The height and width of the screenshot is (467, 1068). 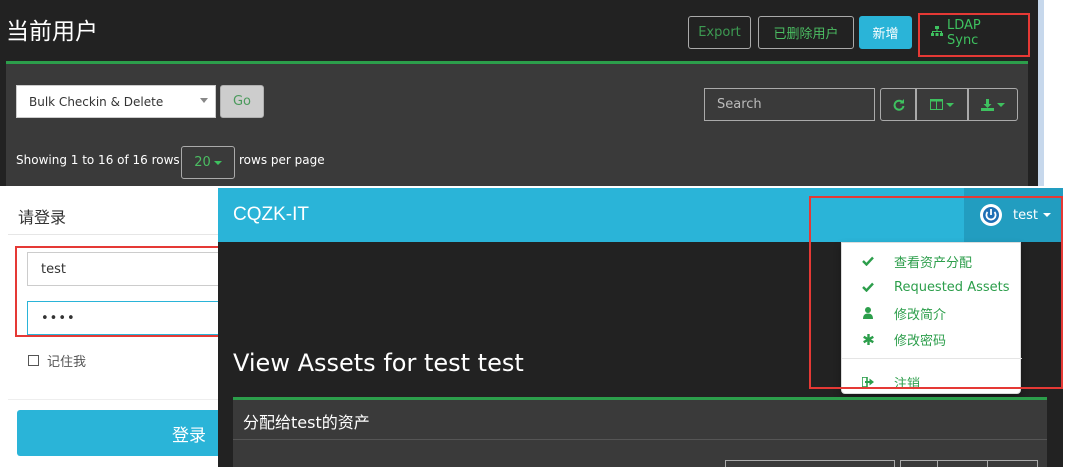 I want to click on page-size-select: 20, so click(x=208, y=162).